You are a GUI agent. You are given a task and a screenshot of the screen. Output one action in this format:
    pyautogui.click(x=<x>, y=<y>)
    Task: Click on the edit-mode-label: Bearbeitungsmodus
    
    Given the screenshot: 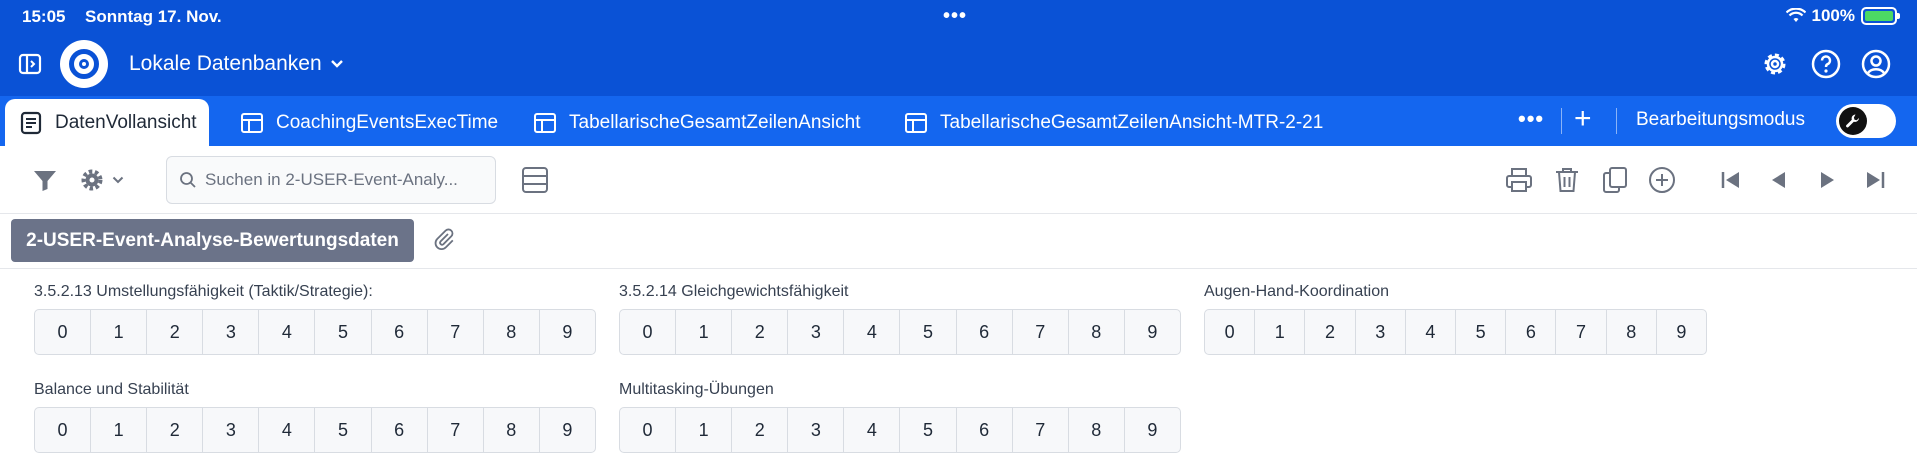 What is the action you would take?
    pyautogui.click(x=1720, y=119)
    